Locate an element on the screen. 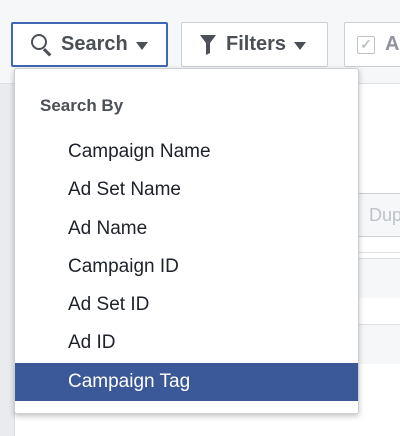 This screenshot has width=400, height=436. partial-toolbar-button: ✓ A is located at coordinates (372, 44).